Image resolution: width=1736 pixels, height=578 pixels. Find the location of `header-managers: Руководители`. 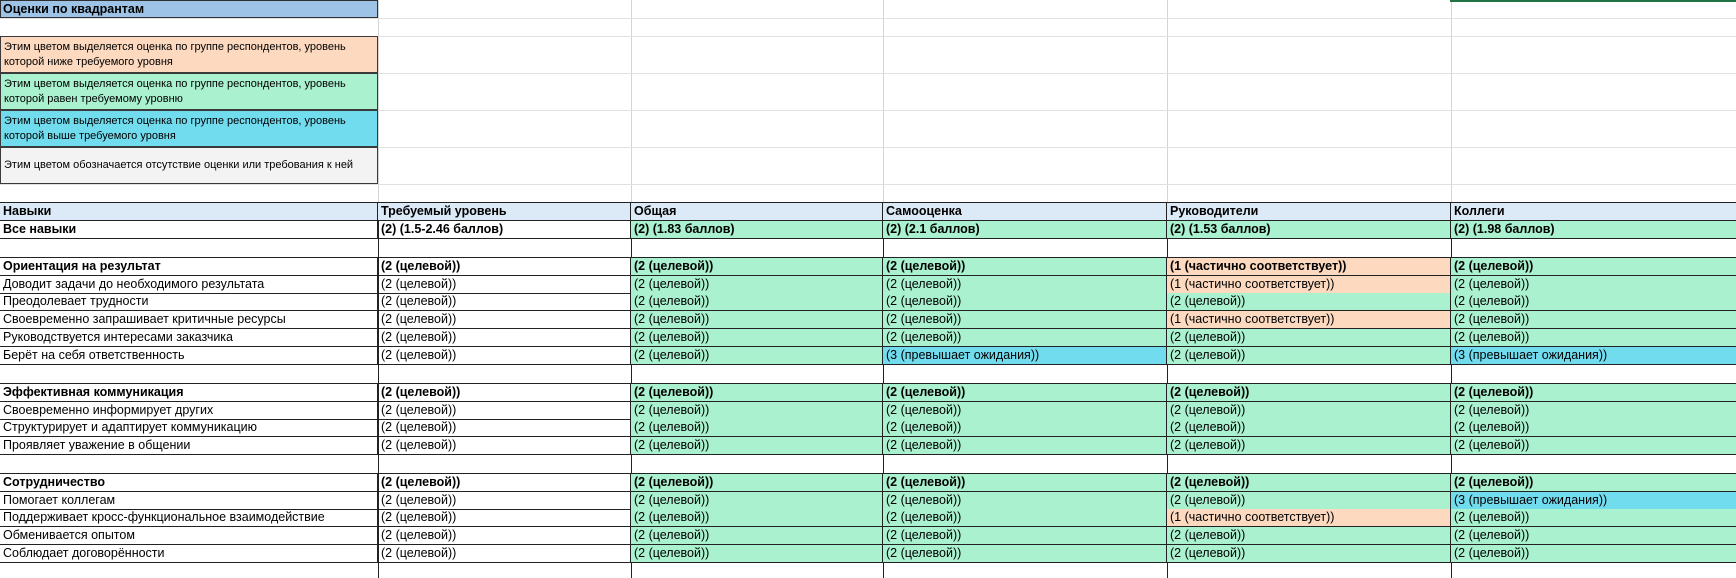

header-managers: Руководители is located at coordinates (1309, 212).